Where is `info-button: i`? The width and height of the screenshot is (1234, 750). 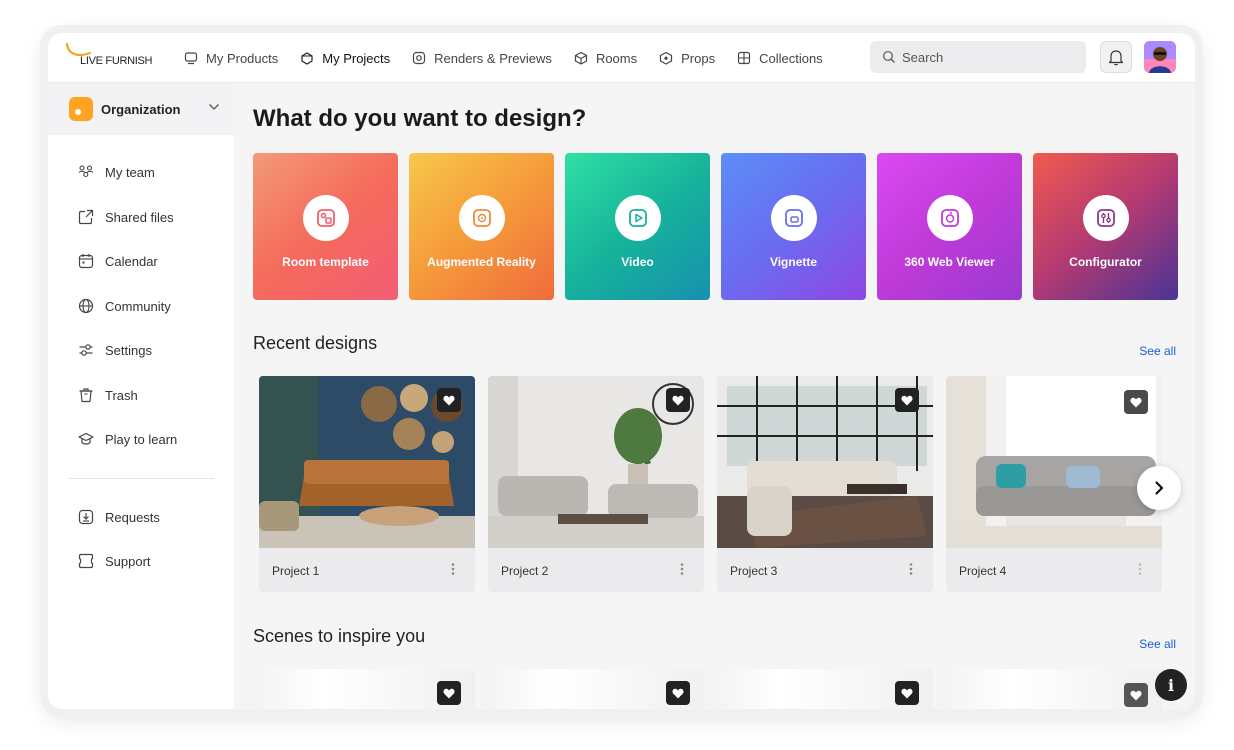 info-button: i is located at coordinates (1171, 685).